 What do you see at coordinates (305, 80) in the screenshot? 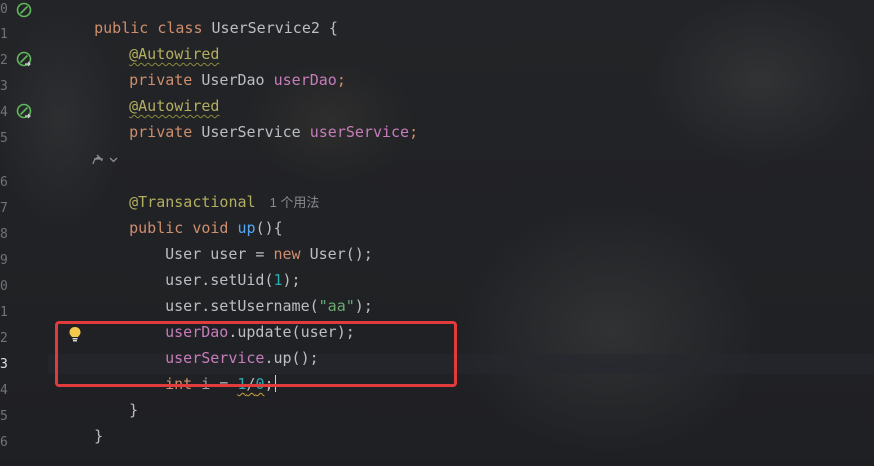
I see `field-name: userDao` at bounding box center [305, 80].